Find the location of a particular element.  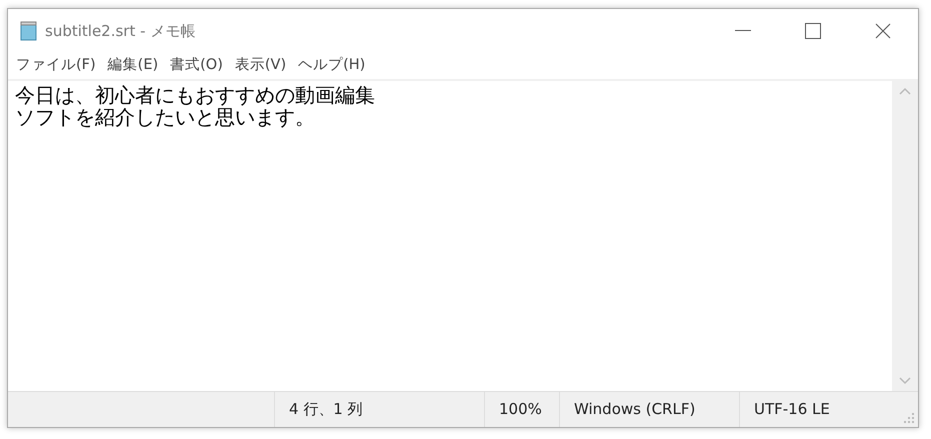

menu-item: 編集(E) is located at coordinates (133, 66).